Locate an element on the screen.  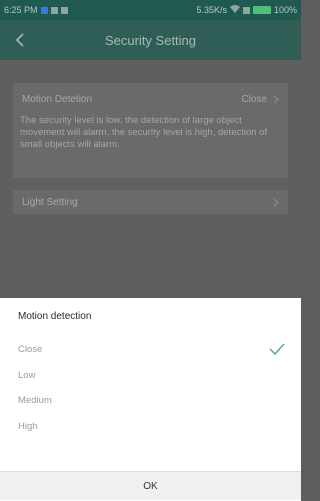
option-label: Medium is located at coordinates (35, 400).